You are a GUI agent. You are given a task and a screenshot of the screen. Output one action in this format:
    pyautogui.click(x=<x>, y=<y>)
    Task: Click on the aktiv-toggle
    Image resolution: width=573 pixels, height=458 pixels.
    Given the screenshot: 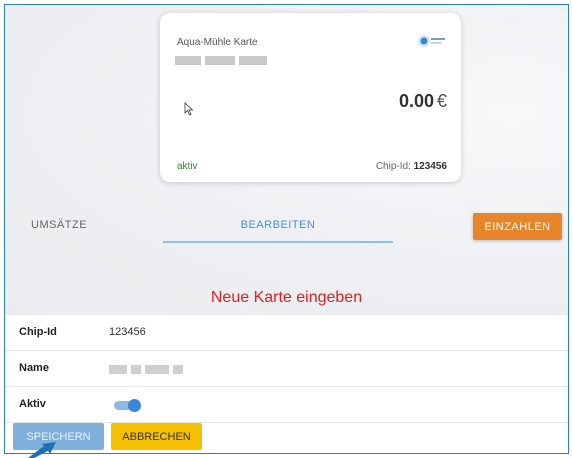 What is the action you would take?
    pyautogui.click(x=127, y=405)
    